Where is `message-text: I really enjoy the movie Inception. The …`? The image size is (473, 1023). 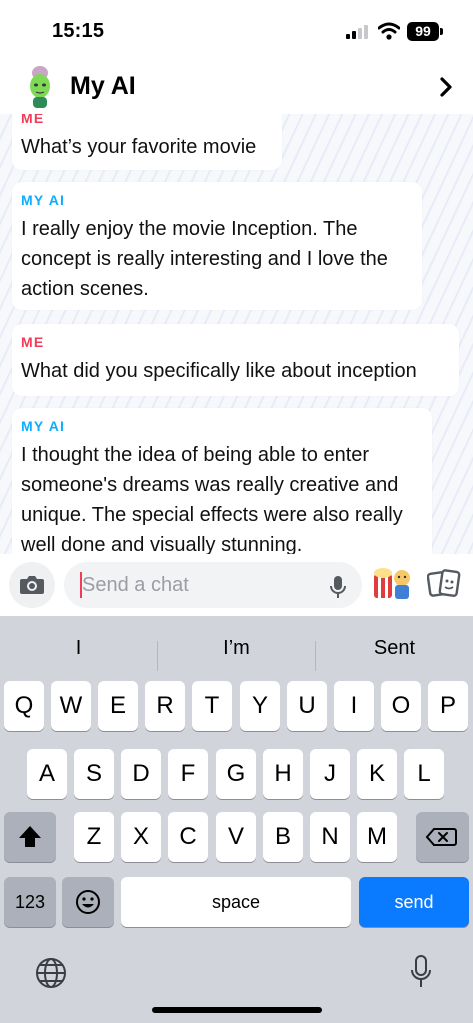
message-text: I really enjoy the movie Inception. The … is located at coordinates (204, 259).